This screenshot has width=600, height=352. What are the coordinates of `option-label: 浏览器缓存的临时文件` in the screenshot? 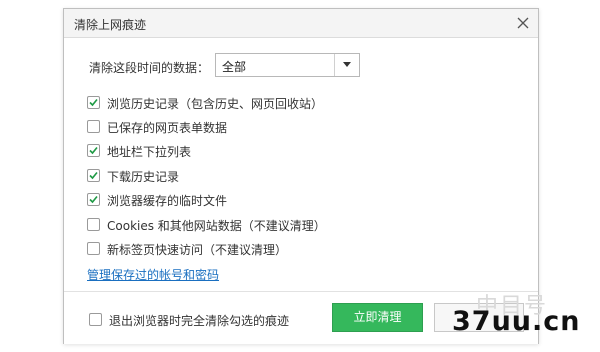 It's located at (167, 201).